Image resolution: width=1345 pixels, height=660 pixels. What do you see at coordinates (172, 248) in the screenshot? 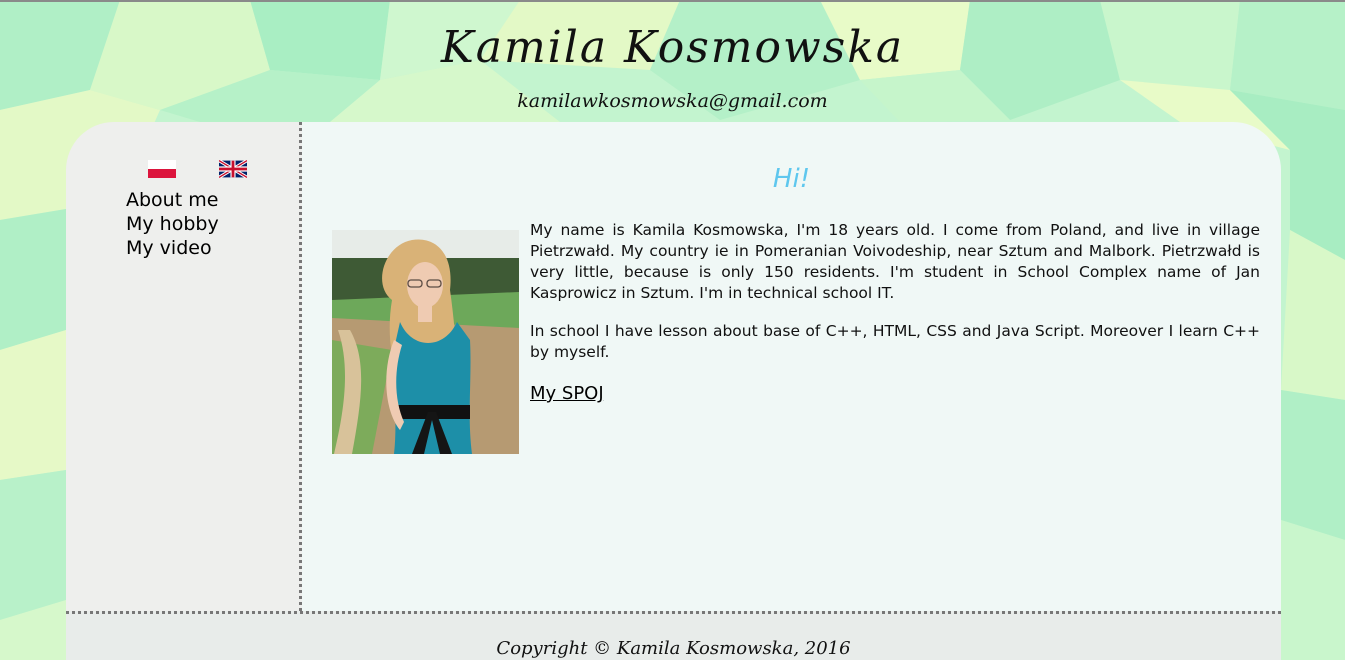
I see `menu-item-my-video: My video` at bounding box center [172, 248].